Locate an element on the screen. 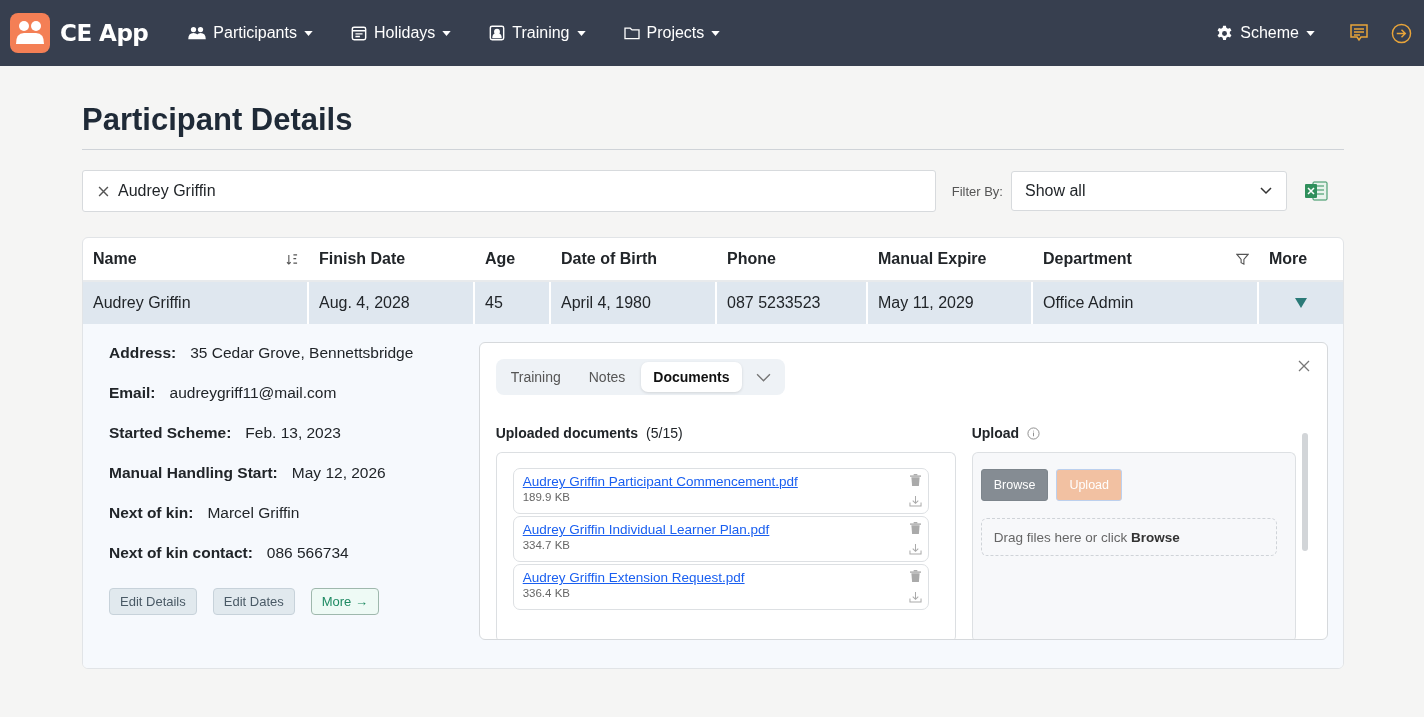  table-cell: Audrey Griffin is located at coordinates (196, 303).